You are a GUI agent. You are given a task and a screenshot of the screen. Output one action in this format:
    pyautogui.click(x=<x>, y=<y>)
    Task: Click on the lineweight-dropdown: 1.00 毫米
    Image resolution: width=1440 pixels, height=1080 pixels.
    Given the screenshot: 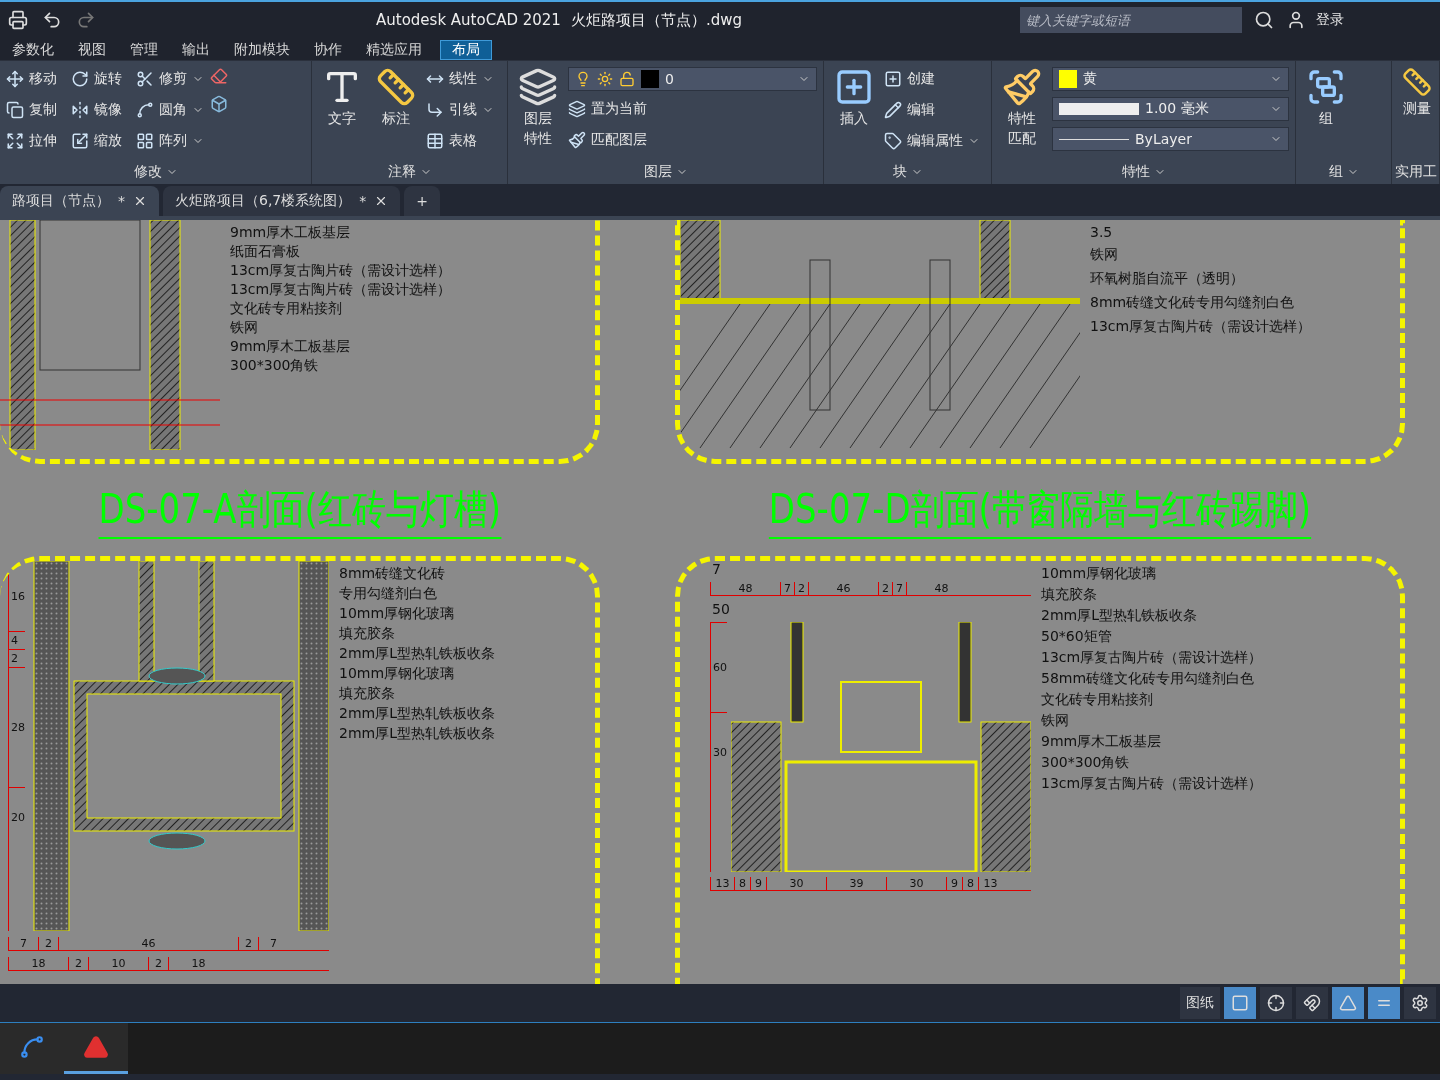 What is the action you would take?
    pyautogui.click(x=1170, y=109)
    